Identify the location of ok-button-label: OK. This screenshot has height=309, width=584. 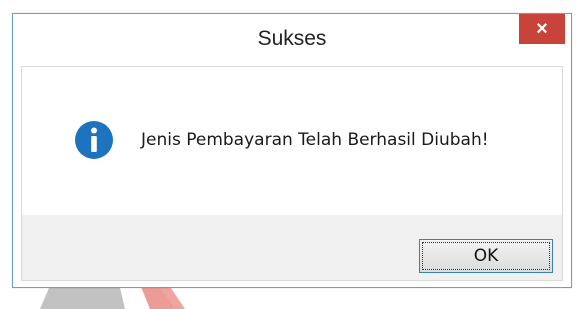
(486, 256).